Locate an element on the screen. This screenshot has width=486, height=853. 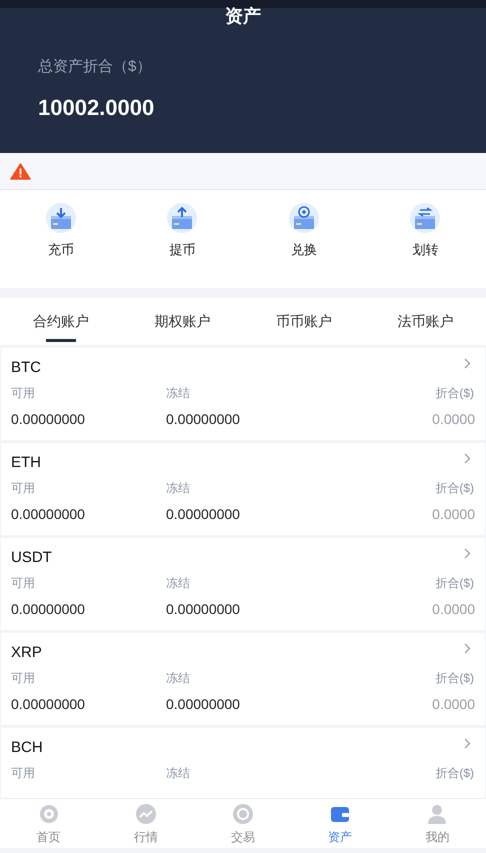
page-title: 资产 is located at coordinates (243, 16).